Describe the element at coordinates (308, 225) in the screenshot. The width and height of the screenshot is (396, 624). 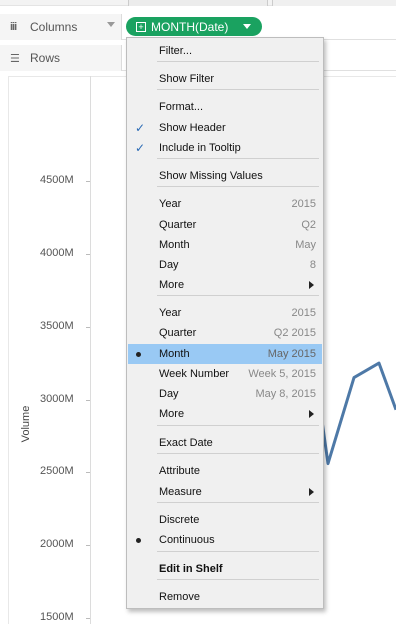
I see `menu-item-value: Q2` at that location.